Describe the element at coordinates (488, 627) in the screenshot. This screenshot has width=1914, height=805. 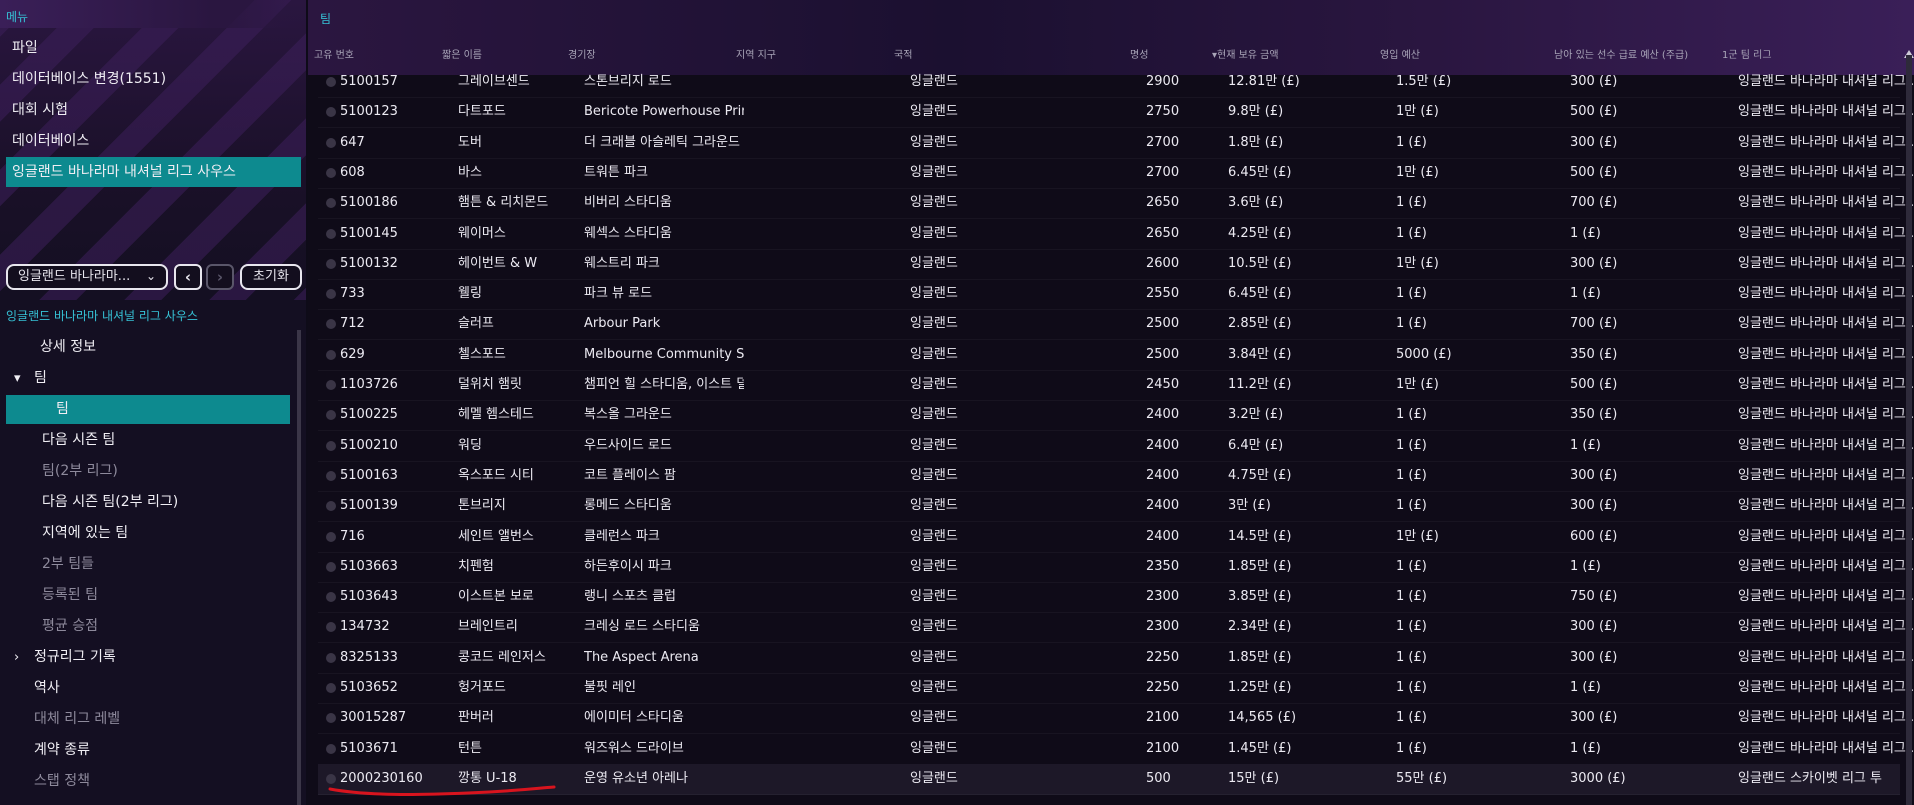
I see `table-cell: 브레인트리` at that location.